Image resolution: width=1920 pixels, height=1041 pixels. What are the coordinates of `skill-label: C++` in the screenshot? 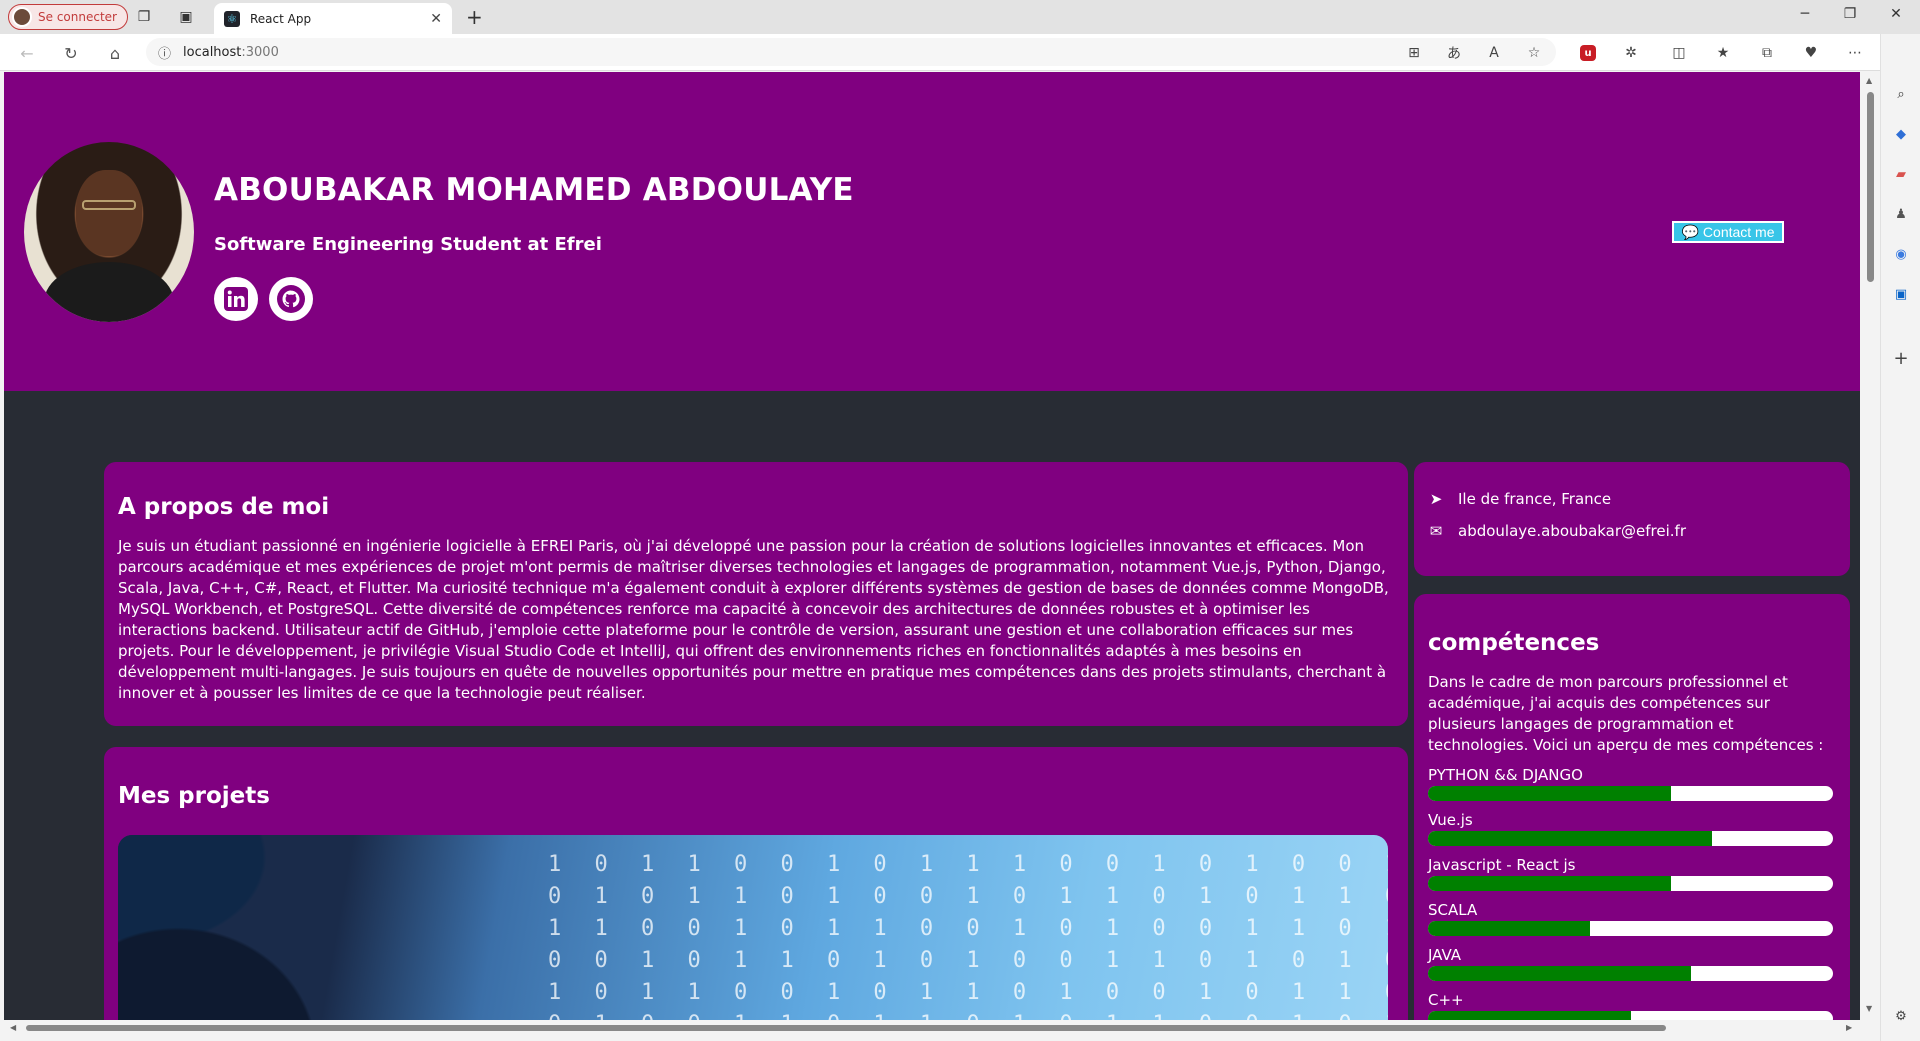 It's located at (1446, 1000).